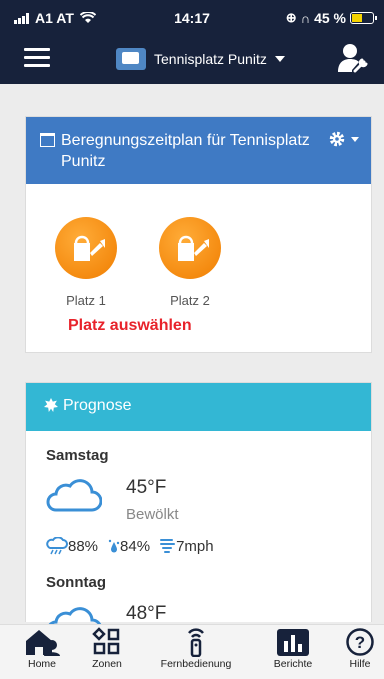 The height and width of the screenshot is (679, 384). What do you see at coordinates (114, 546) in the screenshot?
I see `humidity-icon` at bounding box center [114, 546].